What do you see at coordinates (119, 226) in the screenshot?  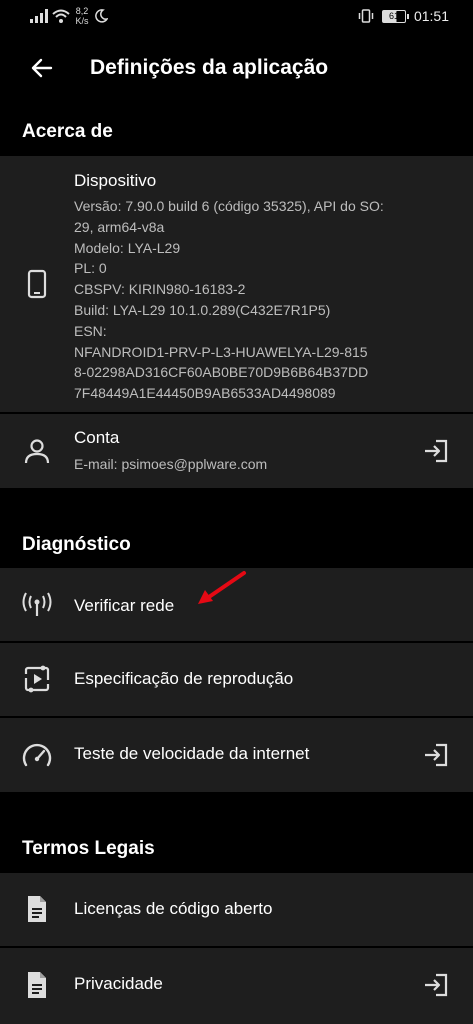 I see `device-line: 29, arm64-v8a` at bounding box center [119, 226].